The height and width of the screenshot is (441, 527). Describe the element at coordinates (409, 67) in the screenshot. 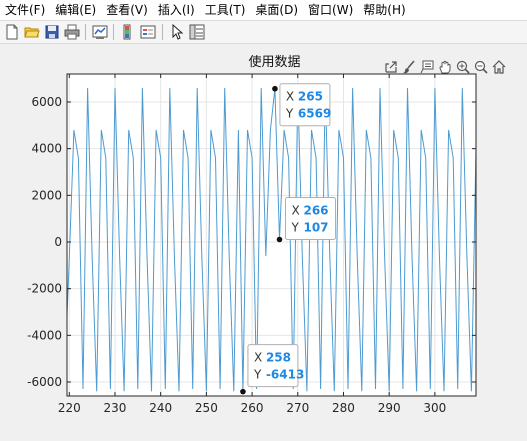

I see `brush-icon` at that location.